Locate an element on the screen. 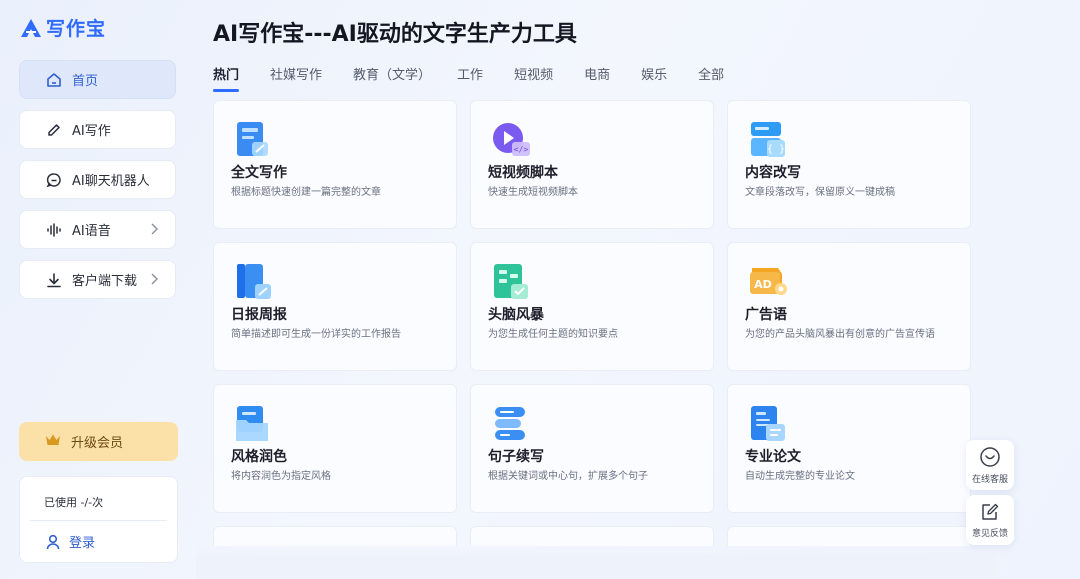 The image size is (1080, 579). headset-icon is located at coordinates (990, 456).